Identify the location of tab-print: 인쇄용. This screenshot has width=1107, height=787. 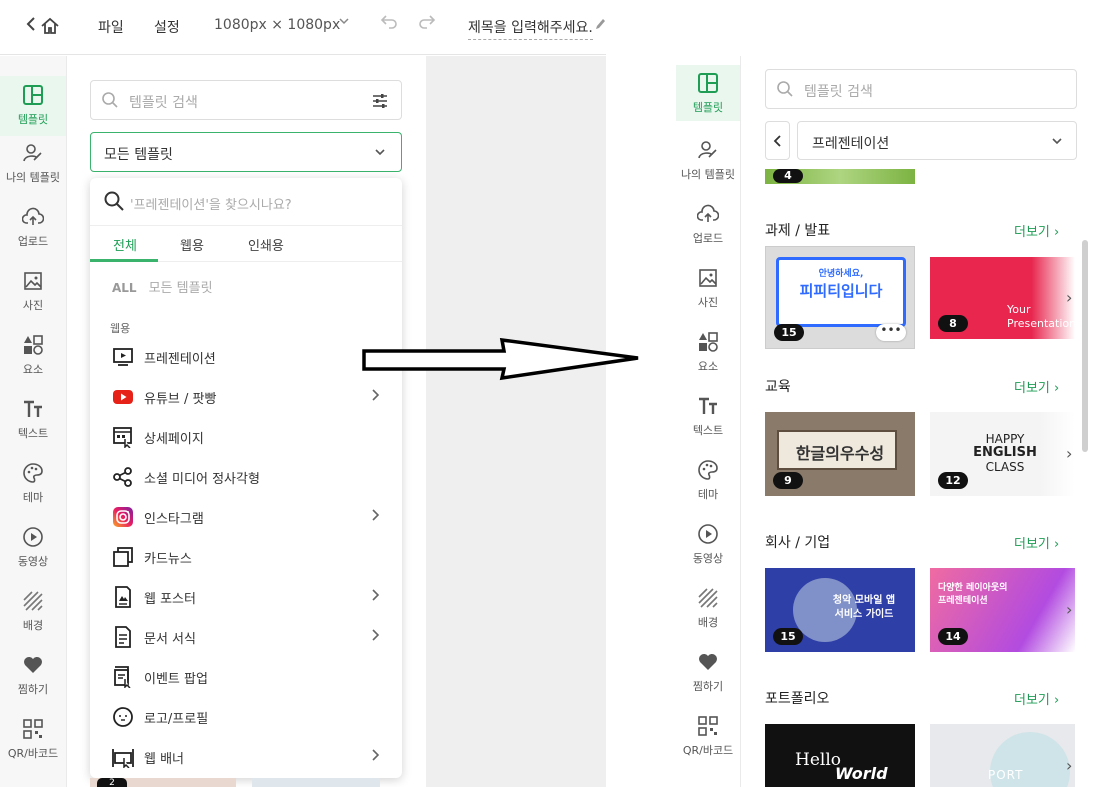
(266, 244).